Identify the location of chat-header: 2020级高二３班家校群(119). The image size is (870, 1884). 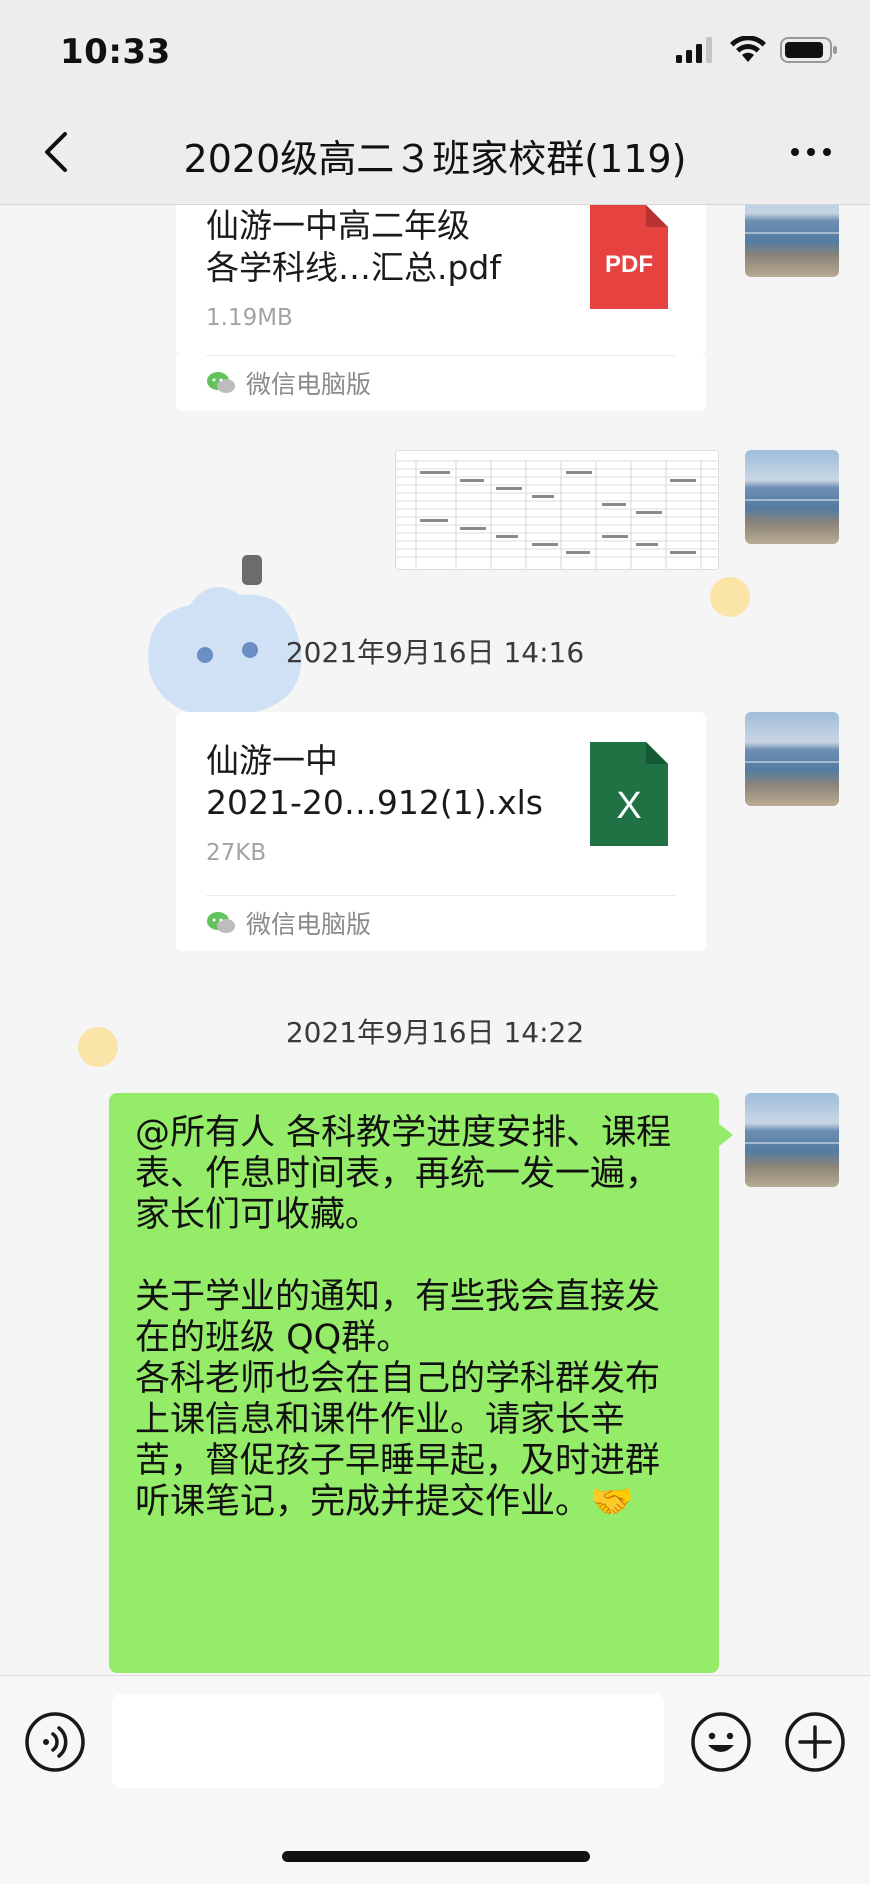
(435, 152).